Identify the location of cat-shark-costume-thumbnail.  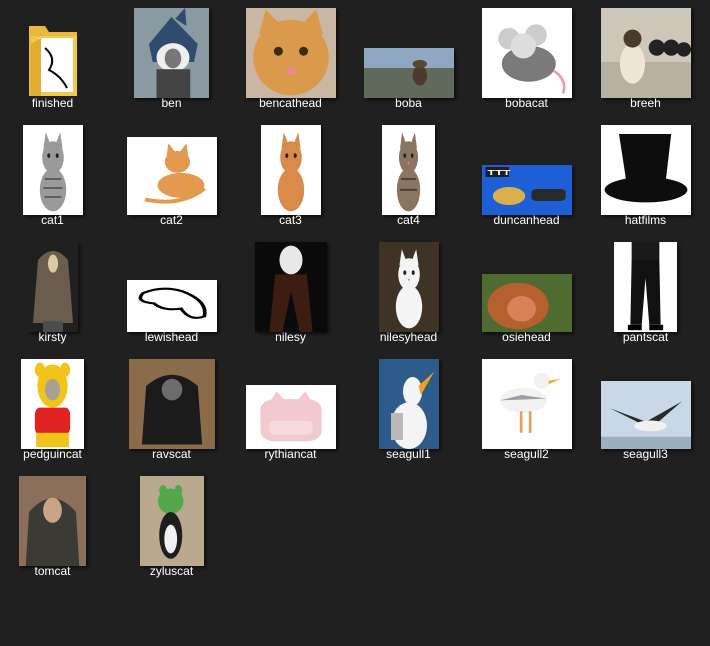
(171, 53).